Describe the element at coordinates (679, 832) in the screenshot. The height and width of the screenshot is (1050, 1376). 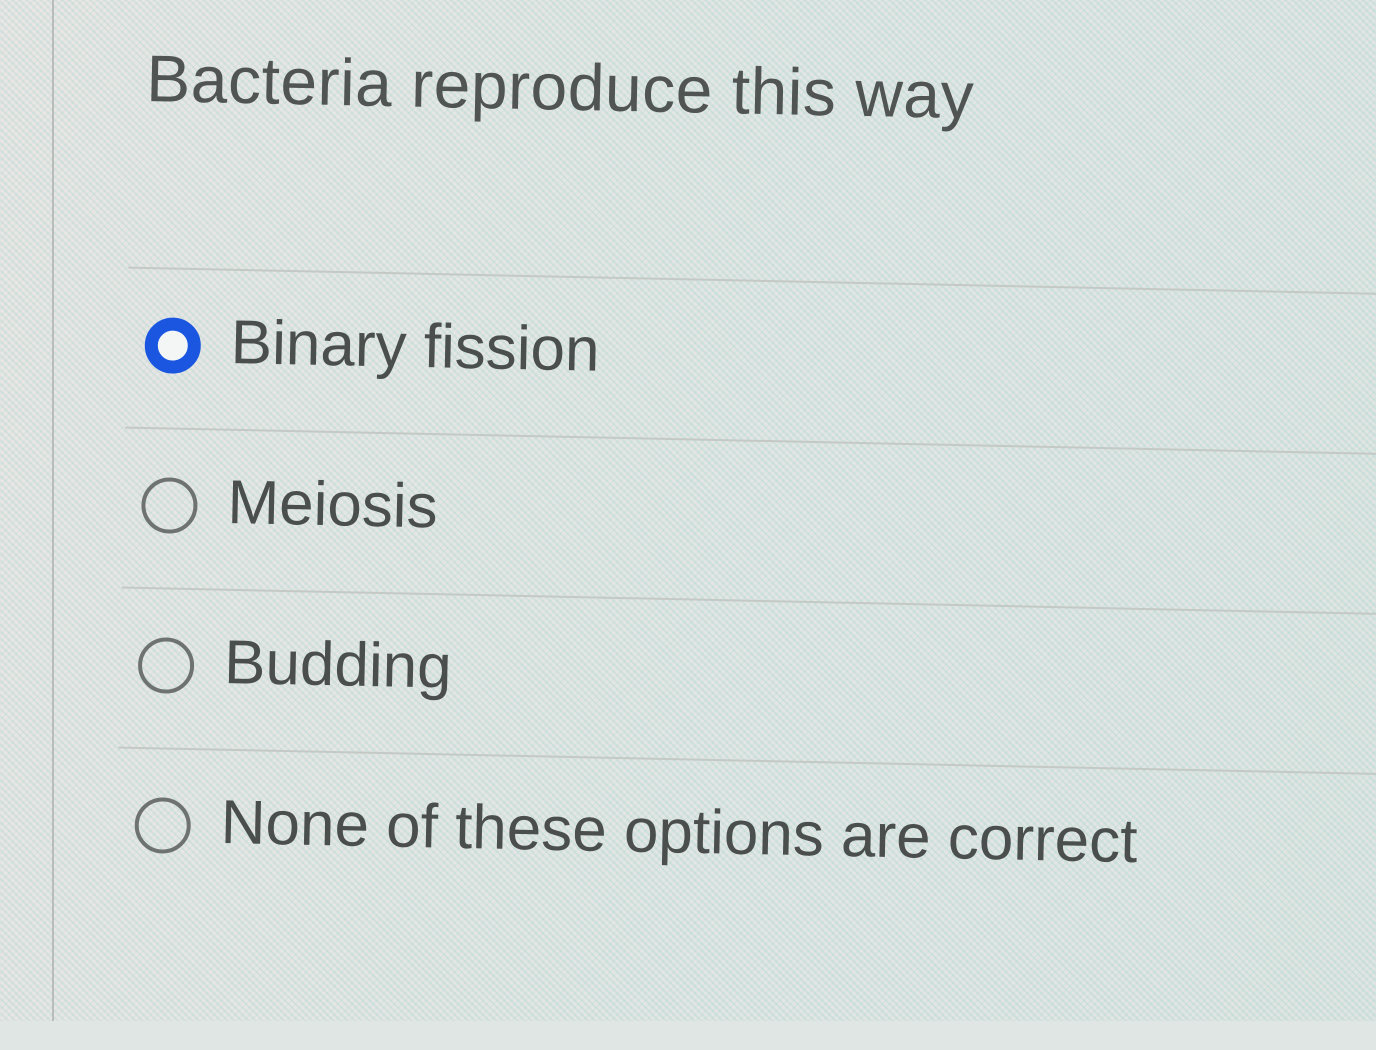
I see `option-label: None of these options are correct` at that location.